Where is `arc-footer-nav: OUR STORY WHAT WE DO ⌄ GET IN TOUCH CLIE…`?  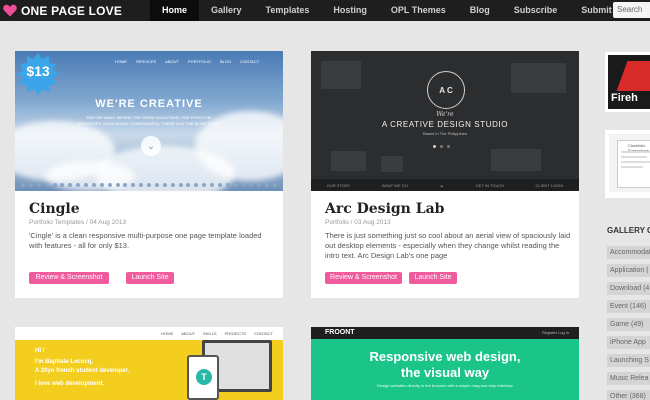 arc-footer-nav: OUR STORY WHAT WE DO ⌄ GET IN TOUCH CLIE… is located at coordinates (445, 185).